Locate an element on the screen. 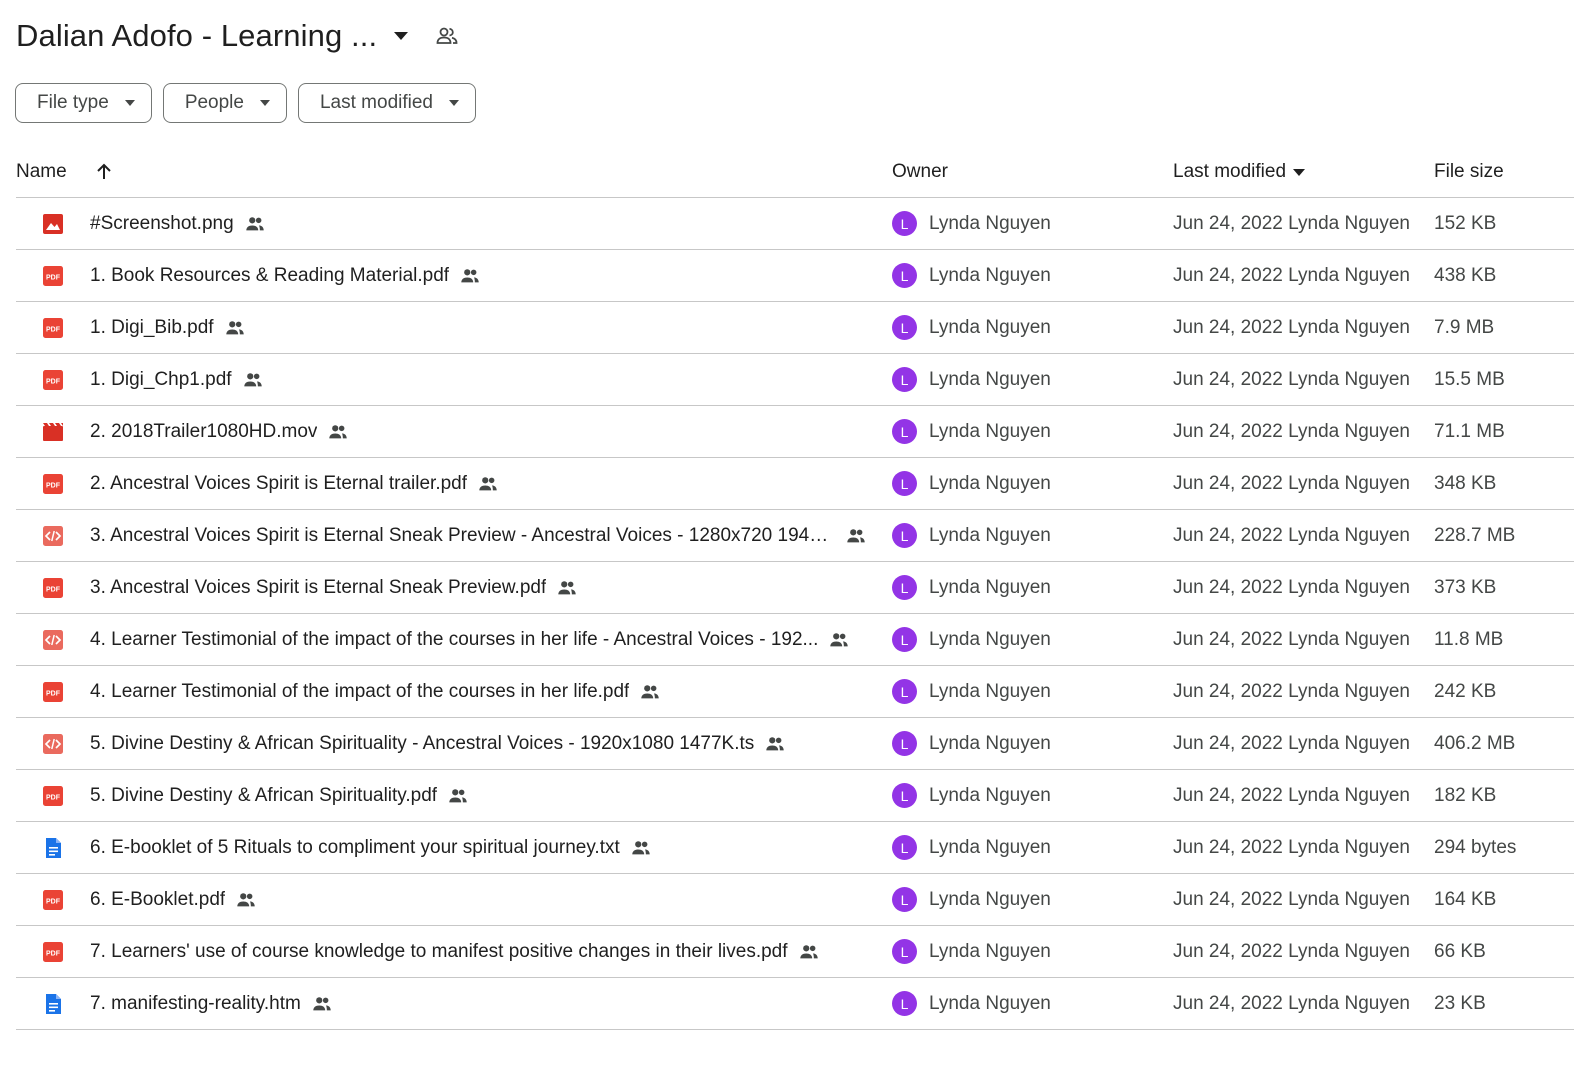  file-type-filter-label: File type is located at coordinates (73, 102).